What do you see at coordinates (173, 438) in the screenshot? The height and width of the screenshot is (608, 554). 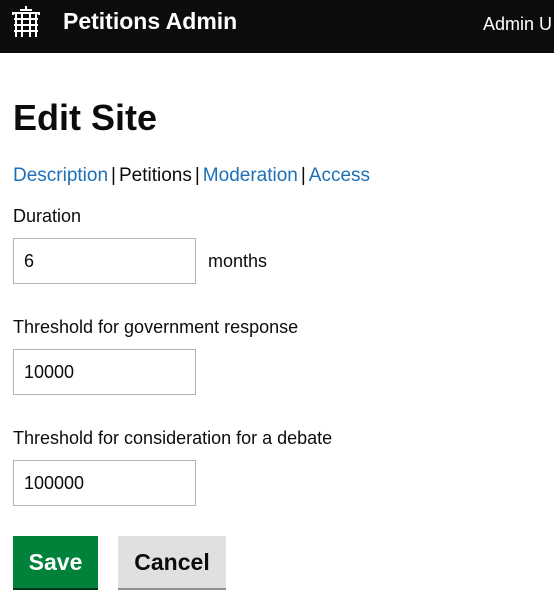 I see `threshold-debate-label: Threshold for consideration for a debate` at bounding box center [173, 438].